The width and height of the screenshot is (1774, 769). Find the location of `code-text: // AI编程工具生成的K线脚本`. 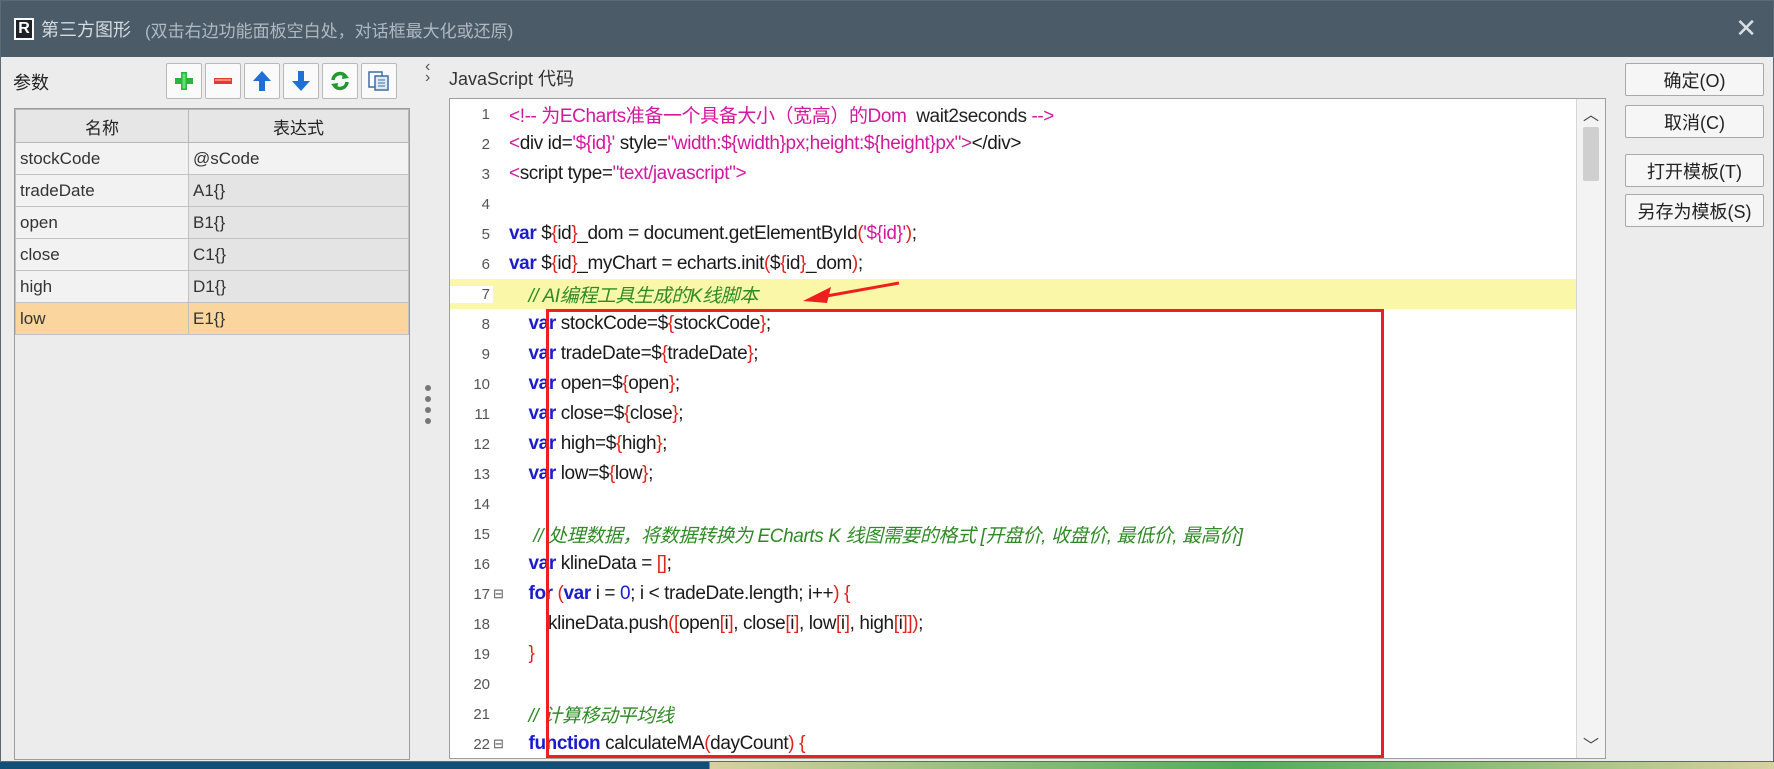

code-text: // AI编程工具生成的K线脚本 is located at coordinates (634, 296).